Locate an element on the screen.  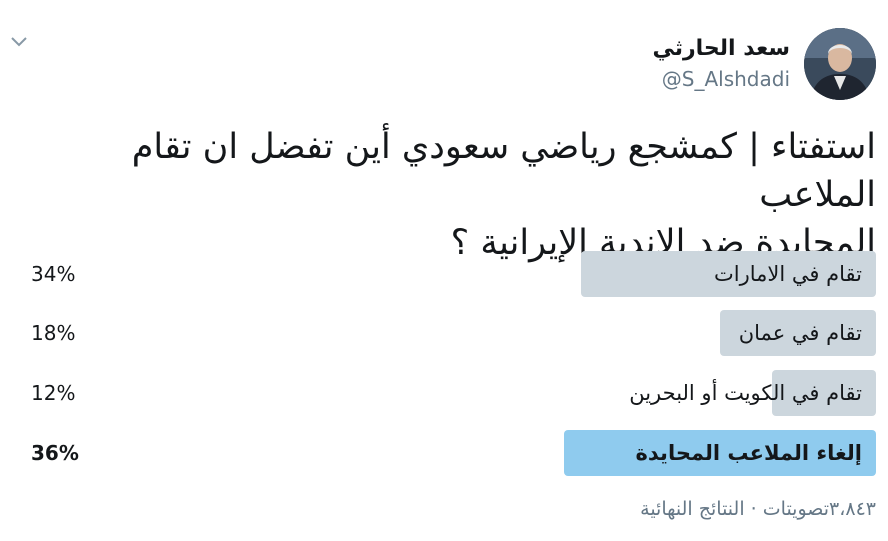
poll-status: النتائج النهائية is located at coordinates (692, 509).